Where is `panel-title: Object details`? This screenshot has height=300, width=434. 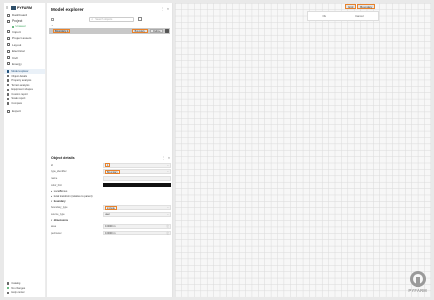
panel-title: Object details is located at coordinates (63, 157).